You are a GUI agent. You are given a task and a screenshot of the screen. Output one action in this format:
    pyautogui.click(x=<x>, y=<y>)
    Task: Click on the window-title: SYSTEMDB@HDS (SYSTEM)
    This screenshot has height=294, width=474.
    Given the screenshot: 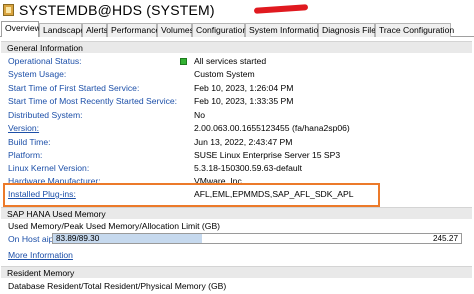 What is the action you would take?
    pyautogui.click(x=117, y=10)
    